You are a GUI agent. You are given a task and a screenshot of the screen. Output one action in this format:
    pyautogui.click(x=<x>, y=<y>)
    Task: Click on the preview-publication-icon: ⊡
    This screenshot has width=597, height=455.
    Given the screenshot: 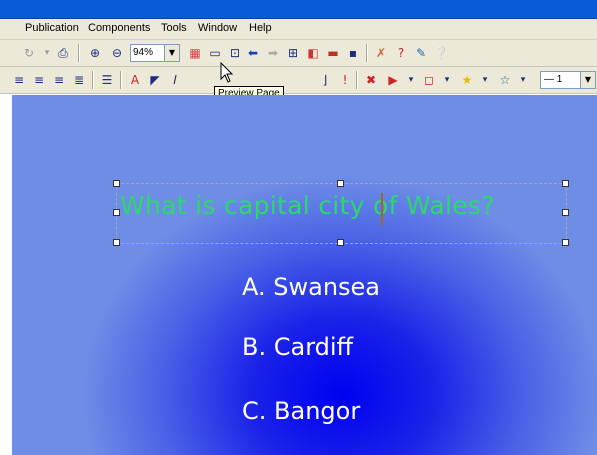 What is the action you would take?
    pyautogui.click(x=235, y=53)
    